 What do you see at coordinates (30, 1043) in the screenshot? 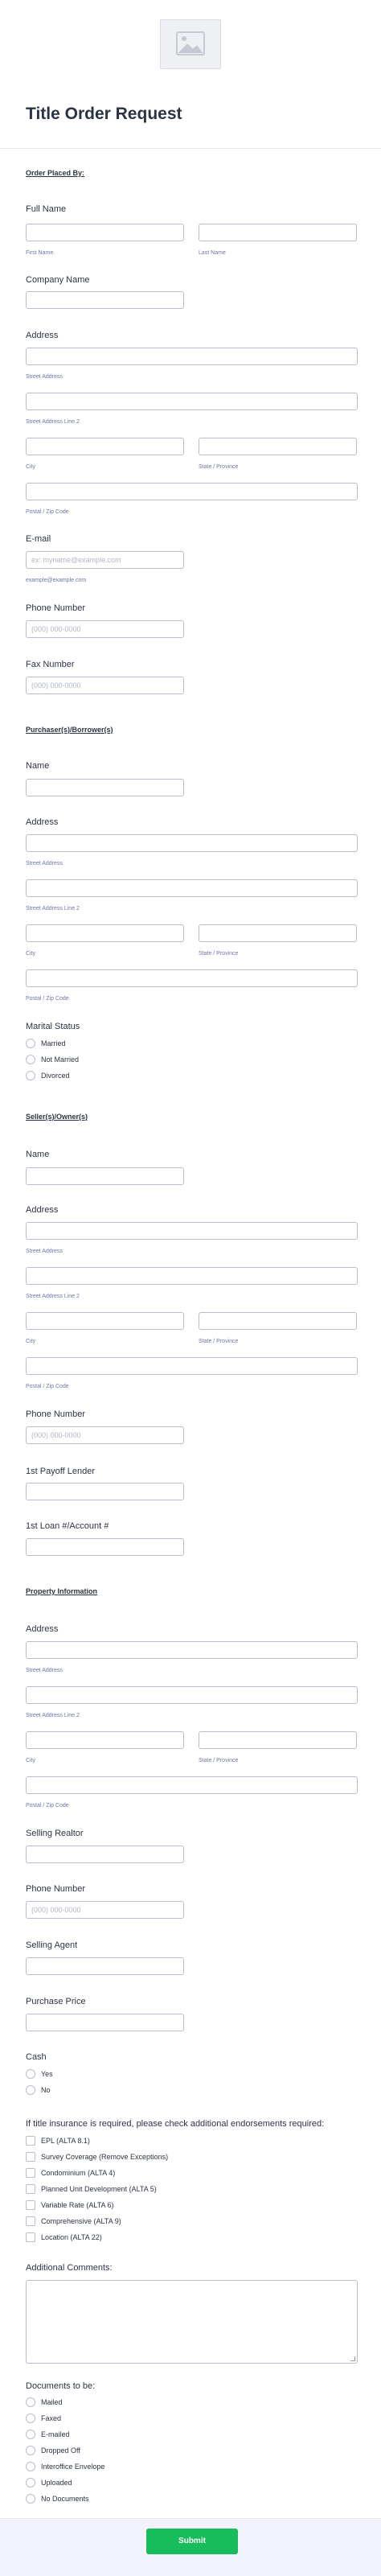
I see `marital-radio-married` at bounding box center [30, 1043].